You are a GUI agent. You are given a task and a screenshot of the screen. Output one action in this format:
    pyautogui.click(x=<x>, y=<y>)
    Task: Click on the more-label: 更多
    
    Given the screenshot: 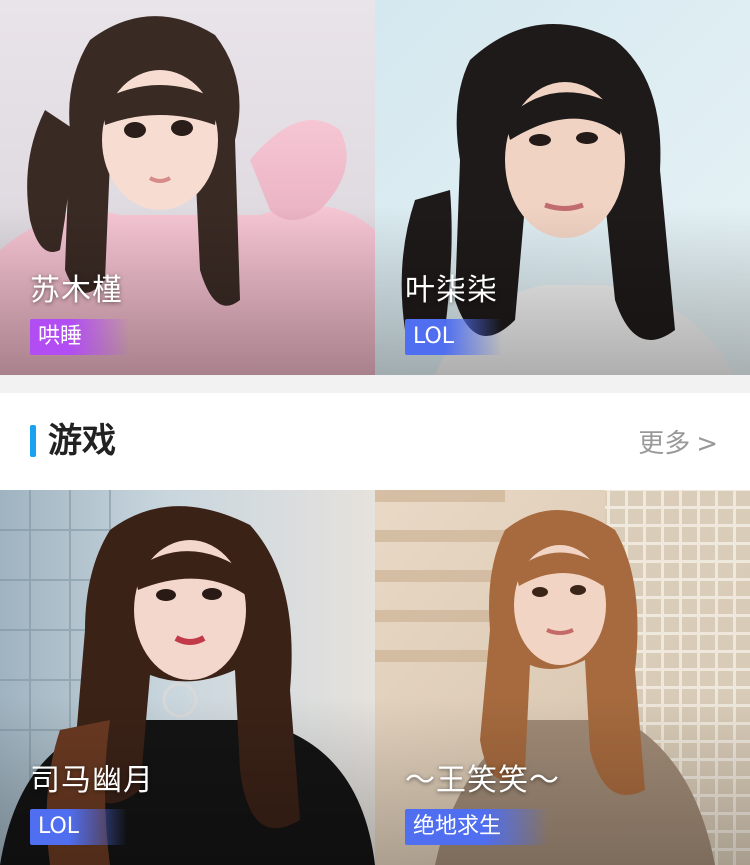 What is the action you would take?
    pyautogui.click(x=664, y=444)
    